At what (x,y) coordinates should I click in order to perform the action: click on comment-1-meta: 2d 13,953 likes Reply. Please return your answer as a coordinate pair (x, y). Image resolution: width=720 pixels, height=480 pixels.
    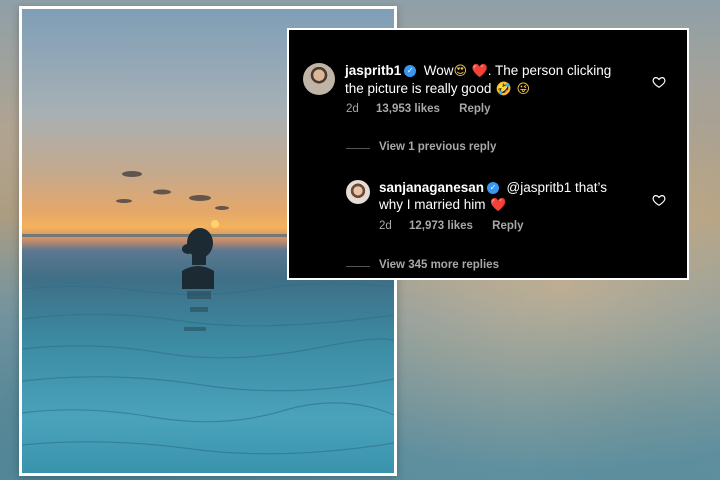
    Looking at the image, I should click on (418, 109).